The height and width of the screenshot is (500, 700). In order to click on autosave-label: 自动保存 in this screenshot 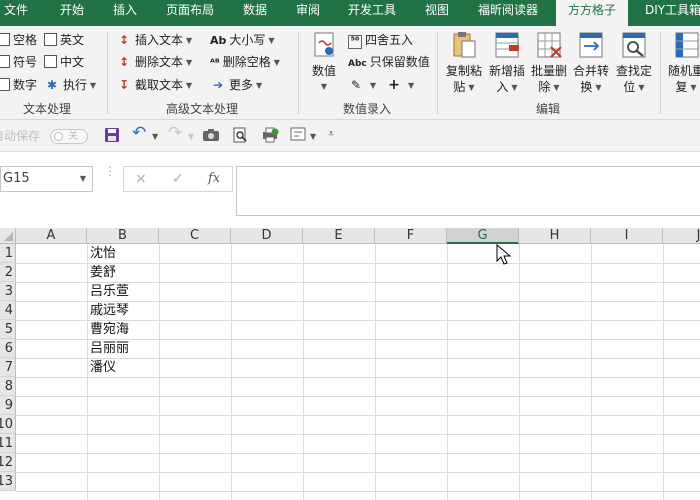, I will do `click(20, 136)`.